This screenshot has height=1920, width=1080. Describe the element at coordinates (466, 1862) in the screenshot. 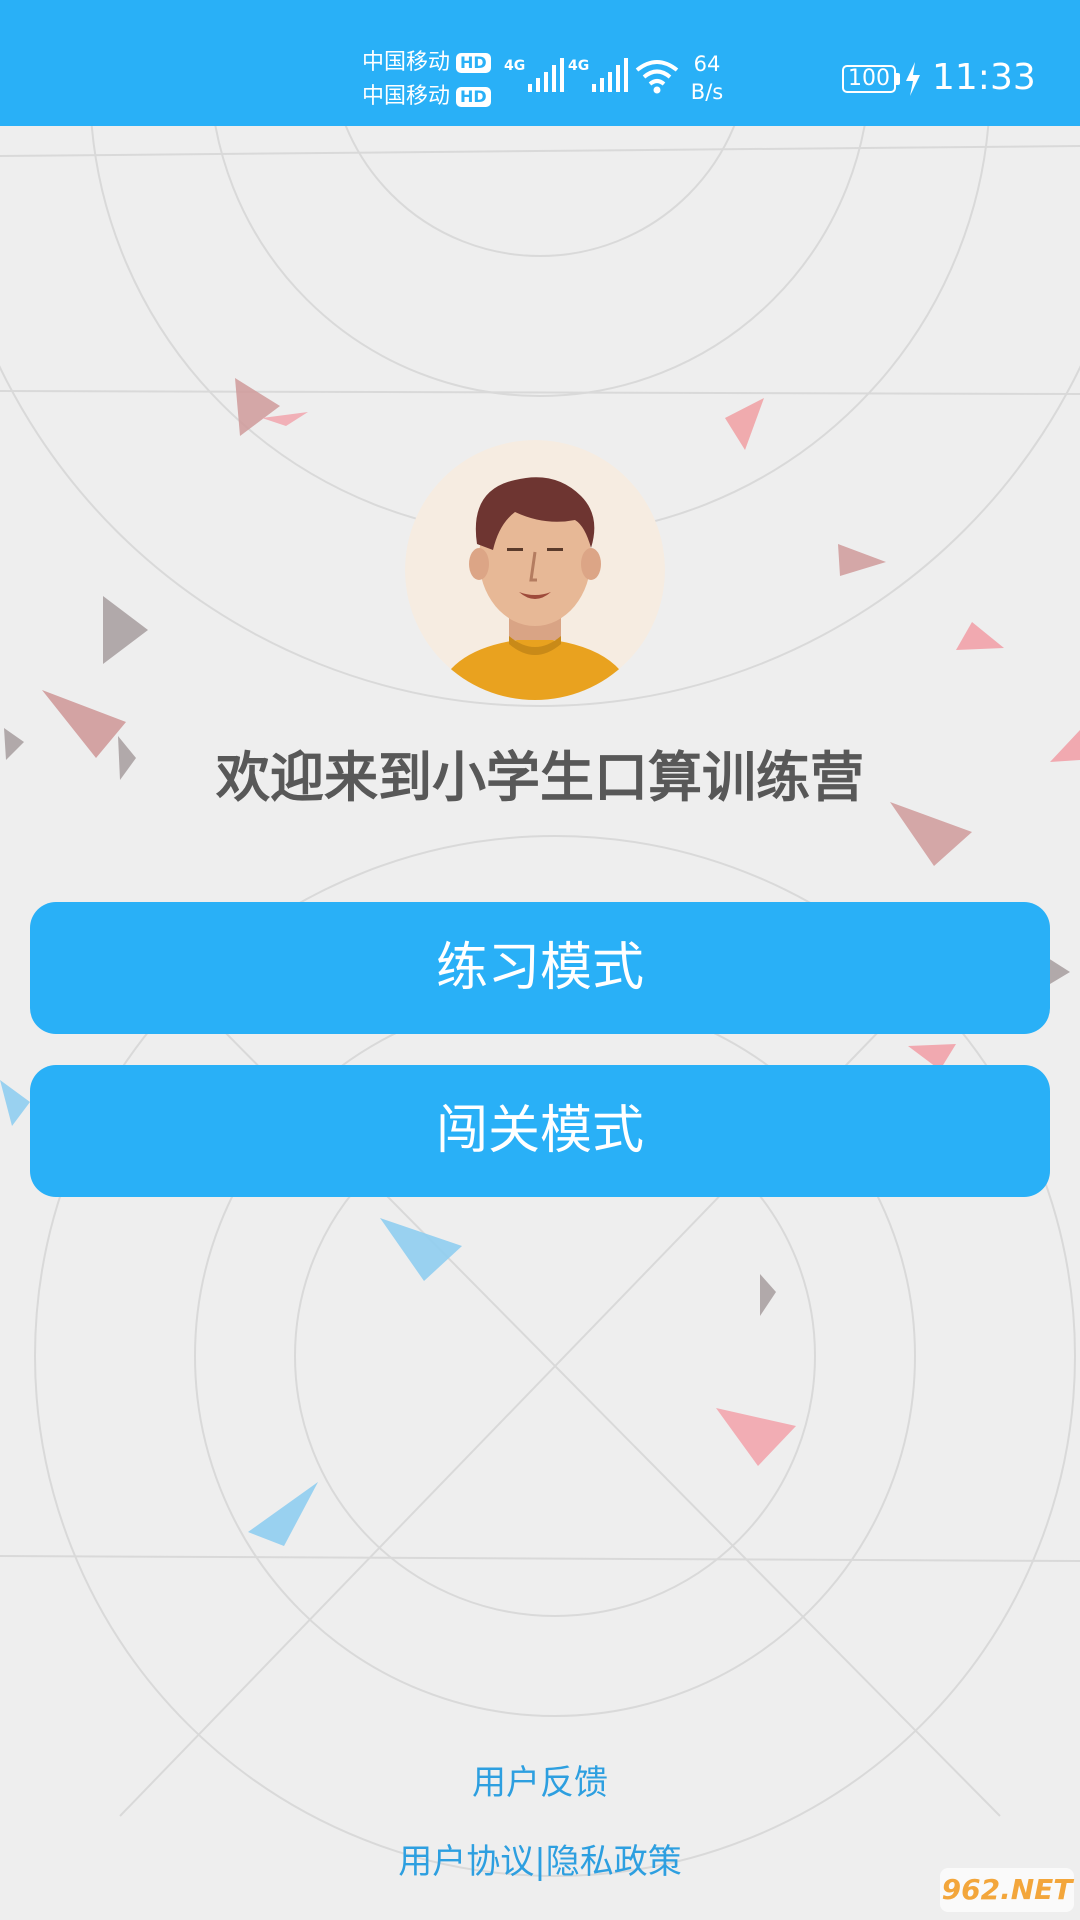

I see `user-agreement-link: 用户协议` at that location.